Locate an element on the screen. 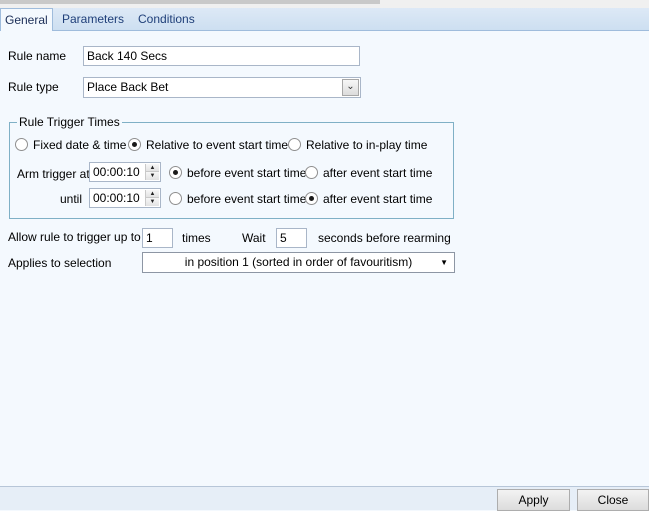 Image resolution: width=649 pixels, height=511 pixels. radio-arm-after is located at coordinates (311, 172).